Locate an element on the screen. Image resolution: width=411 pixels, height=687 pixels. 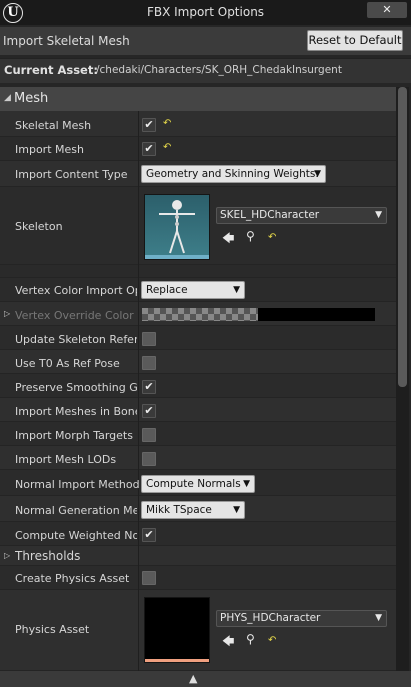
import-meshes-bone-checkbox: ✔ is located at coordinates (149, 411).